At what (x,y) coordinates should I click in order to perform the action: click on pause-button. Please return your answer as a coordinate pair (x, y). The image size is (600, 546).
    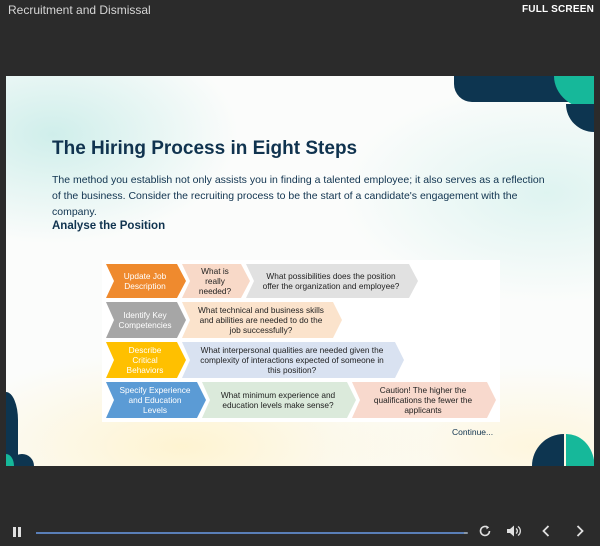
    Looking at the image, I should click on (17, 534).